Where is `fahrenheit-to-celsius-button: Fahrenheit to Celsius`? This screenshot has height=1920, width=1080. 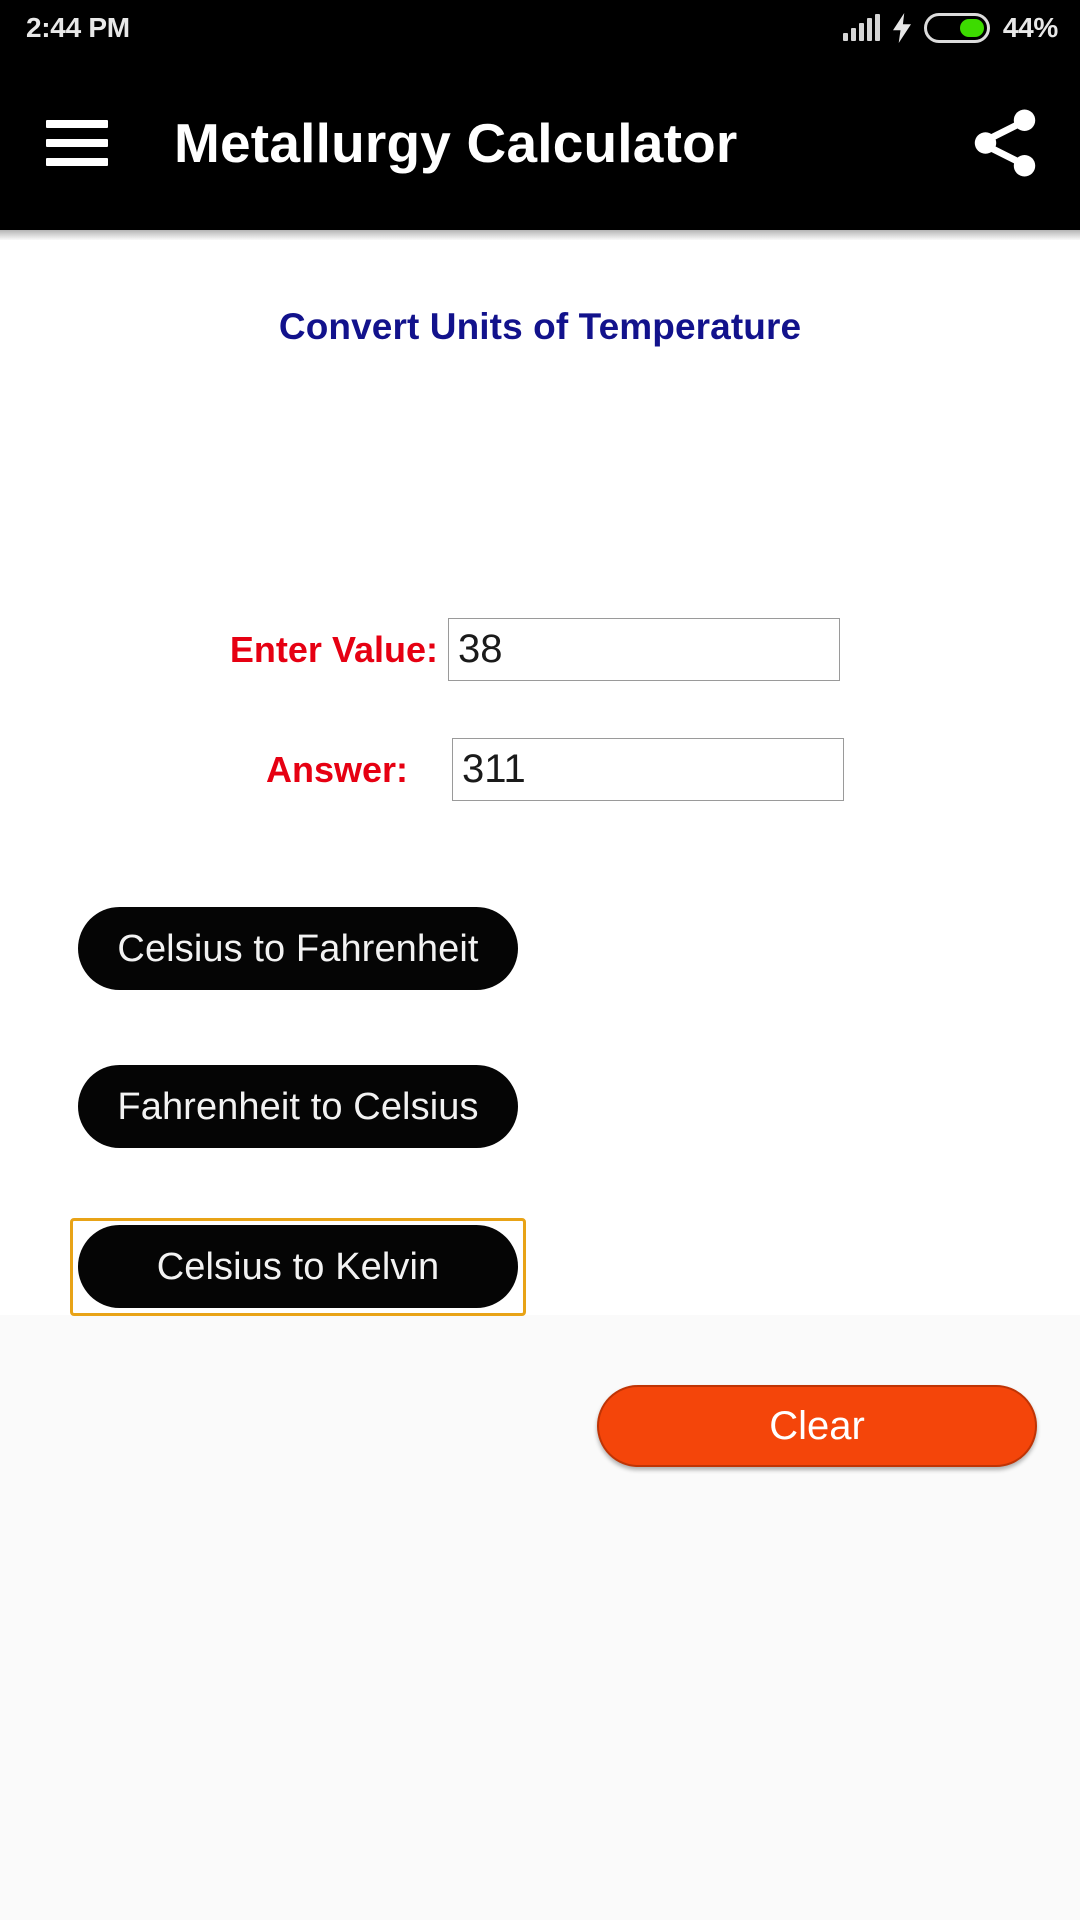
fahrenheit-to-celsius-button: Fahrenheit to Celsius is located at coordinates (298, 1106).